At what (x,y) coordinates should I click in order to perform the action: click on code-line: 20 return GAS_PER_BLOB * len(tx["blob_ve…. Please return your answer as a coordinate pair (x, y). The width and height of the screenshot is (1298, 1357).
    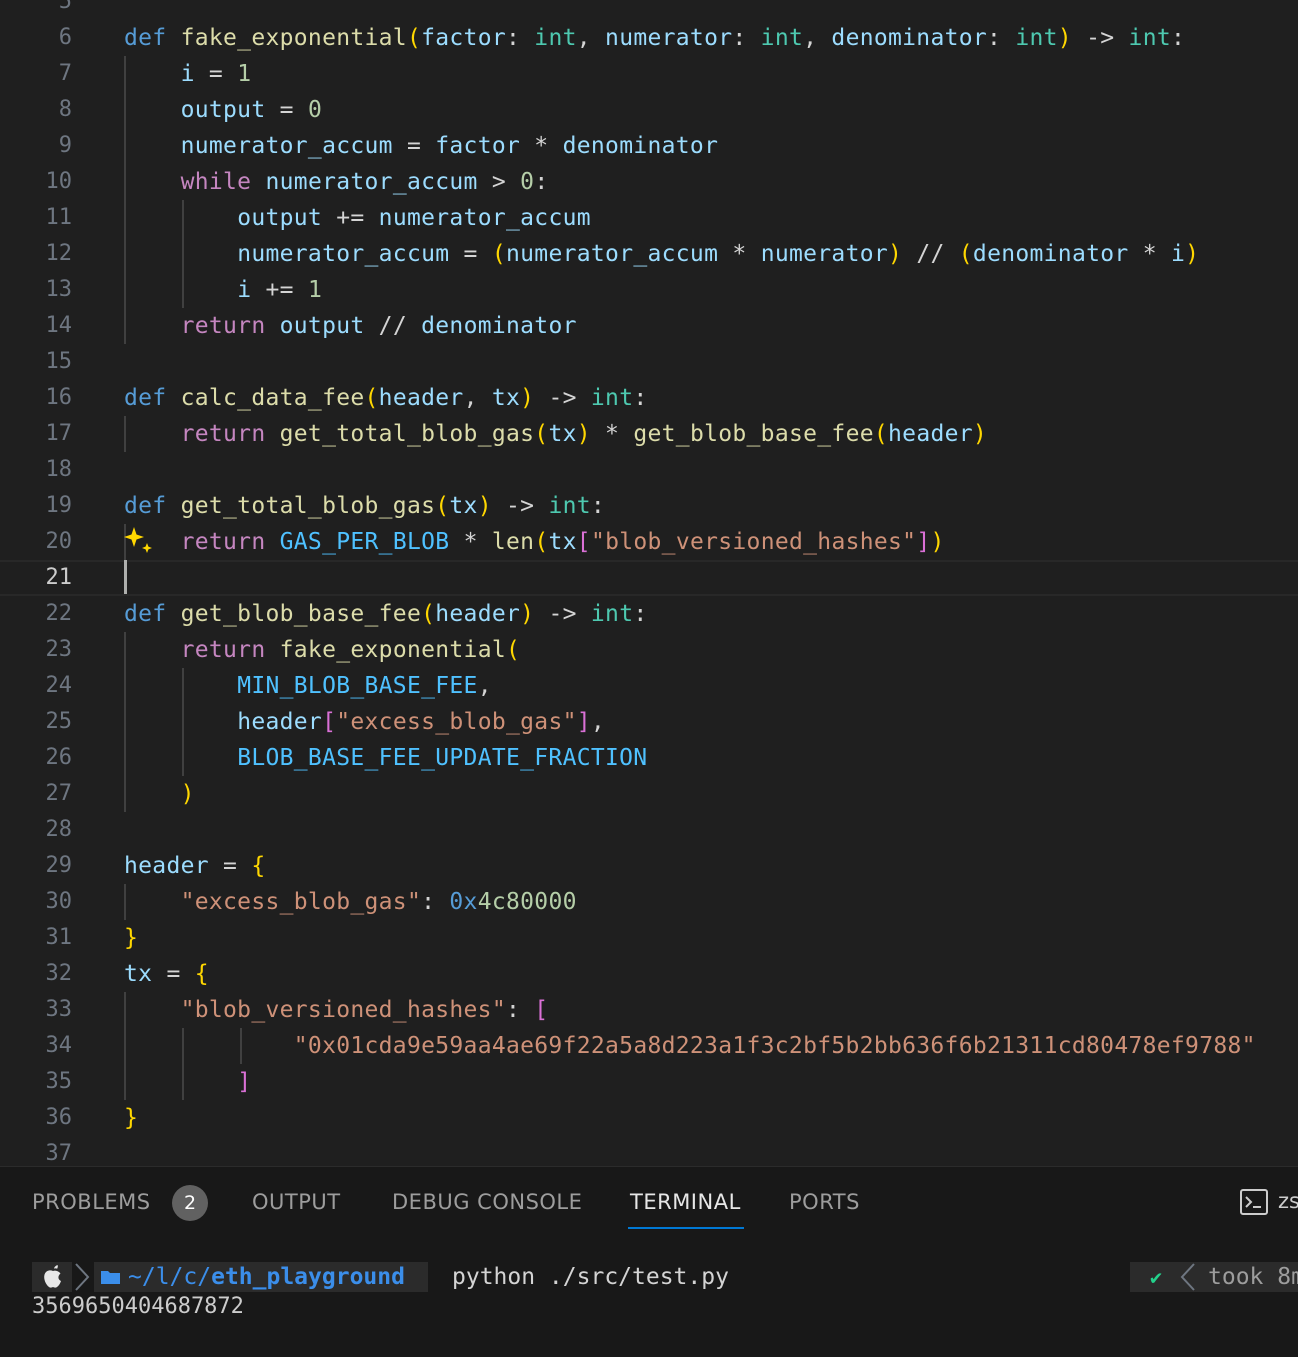
    Looking at the image, I should click on (649, 542).